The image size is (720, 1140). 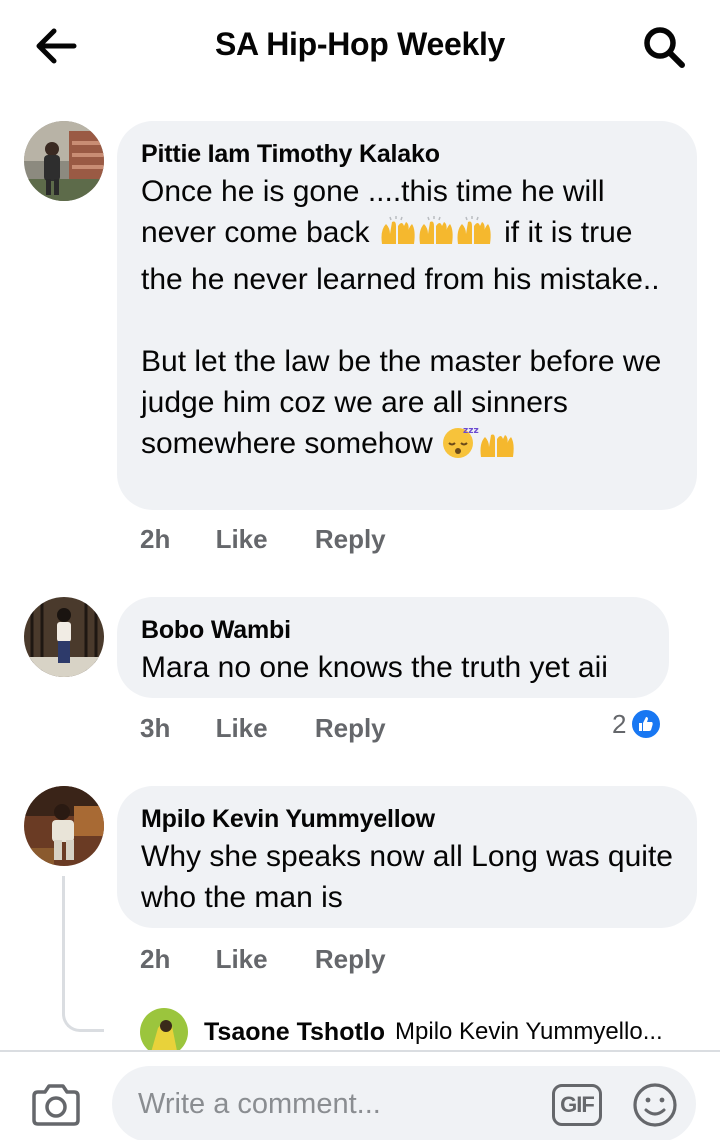 I want to click on thumbs-up-icon, so click(x=646, y=724).